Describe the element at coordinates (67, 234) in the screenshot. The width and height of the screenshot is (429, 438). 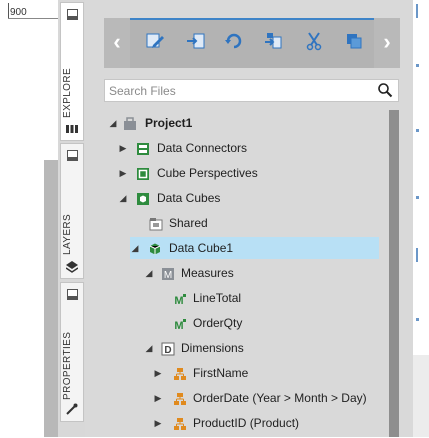
I see `tab-layers-label: LAYERS` at that location.